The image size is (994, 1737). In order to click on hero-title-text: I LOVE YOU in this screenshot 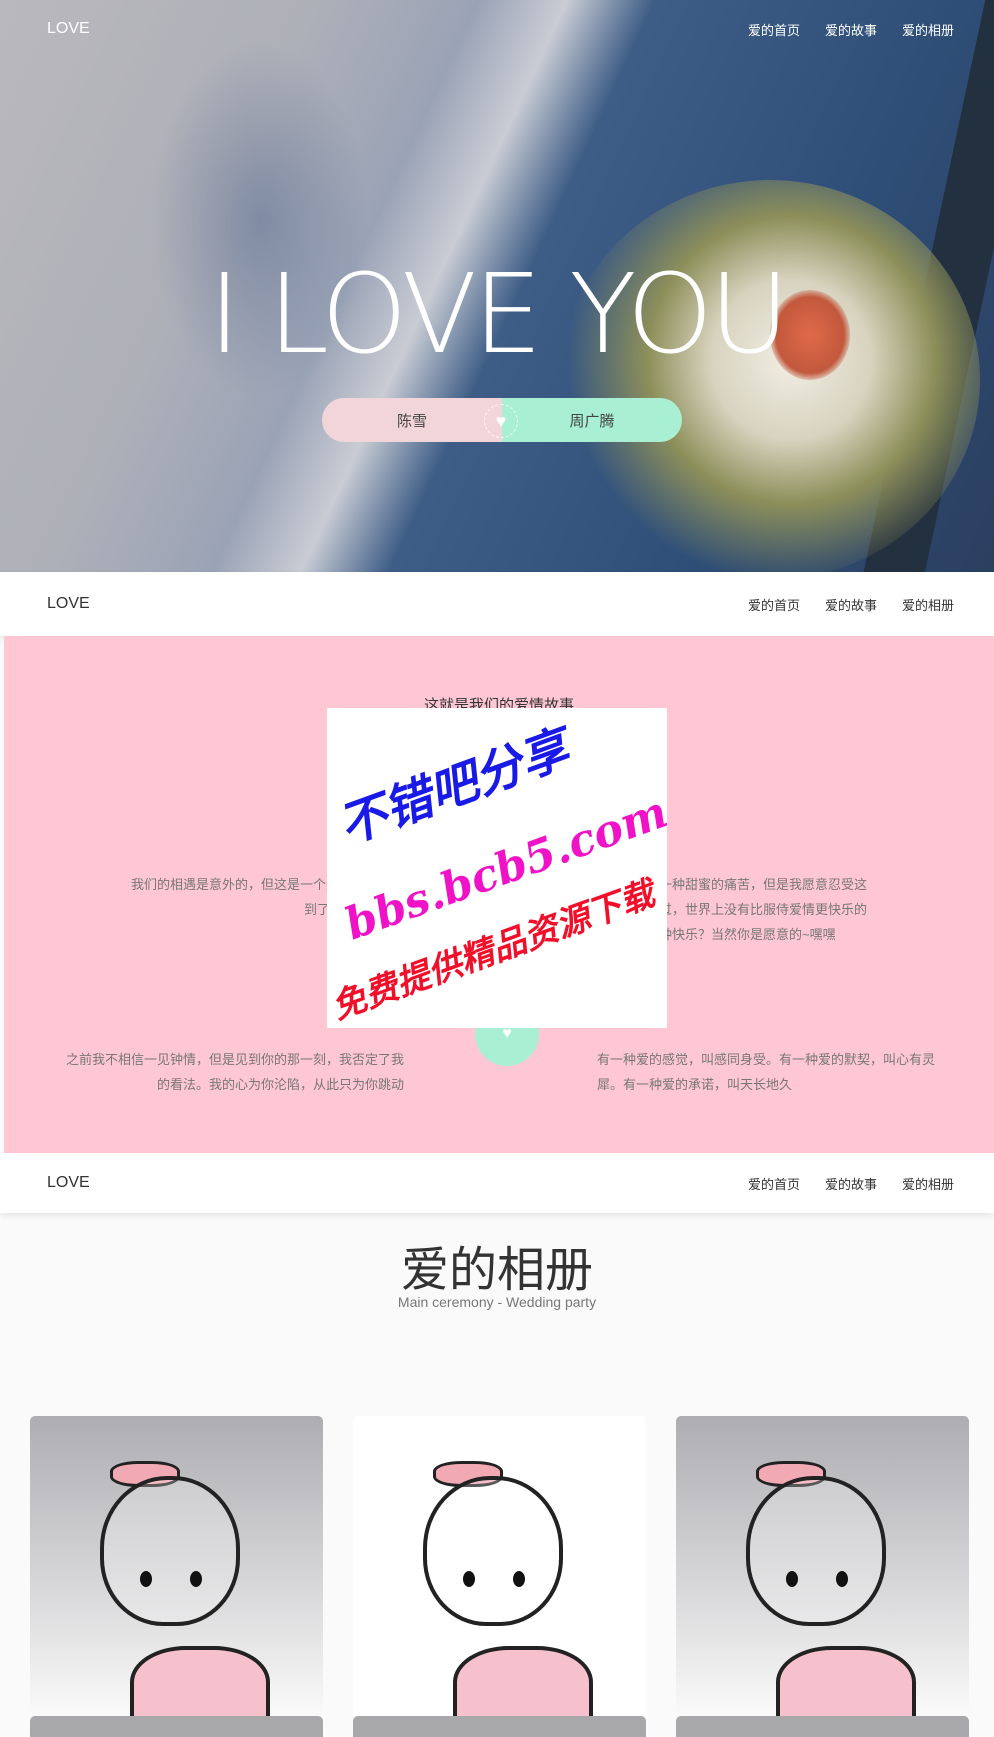, I will do `click(498, 314)`.